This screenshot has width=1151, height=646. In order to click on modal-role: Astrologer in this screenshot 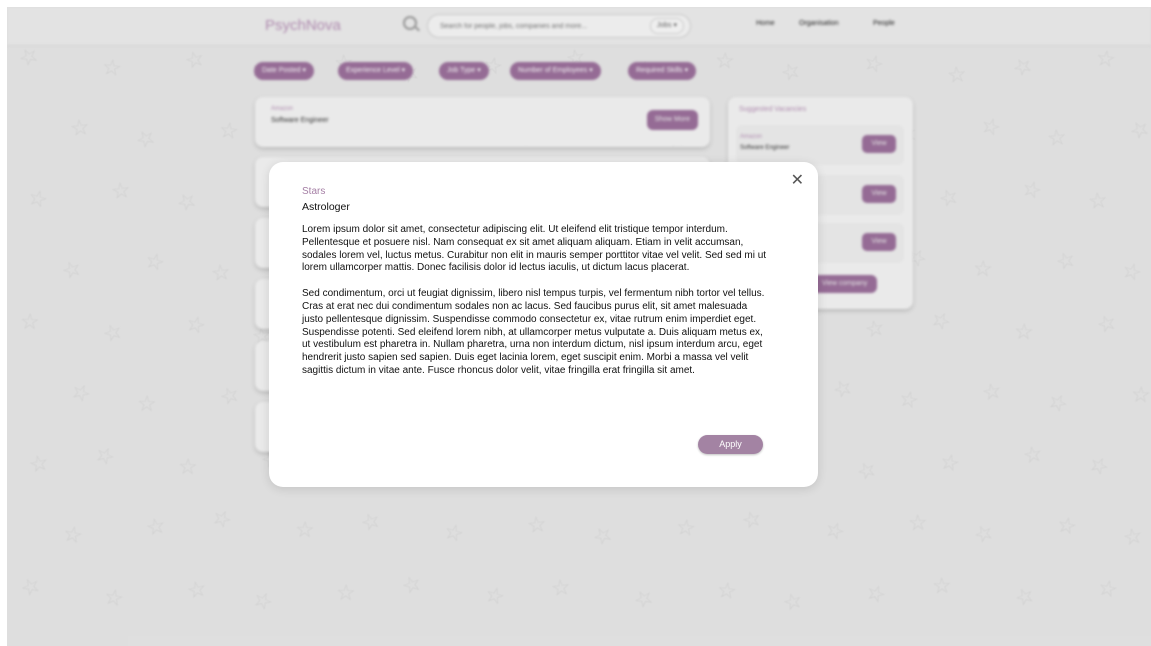, I will do `click(326, 207)`.